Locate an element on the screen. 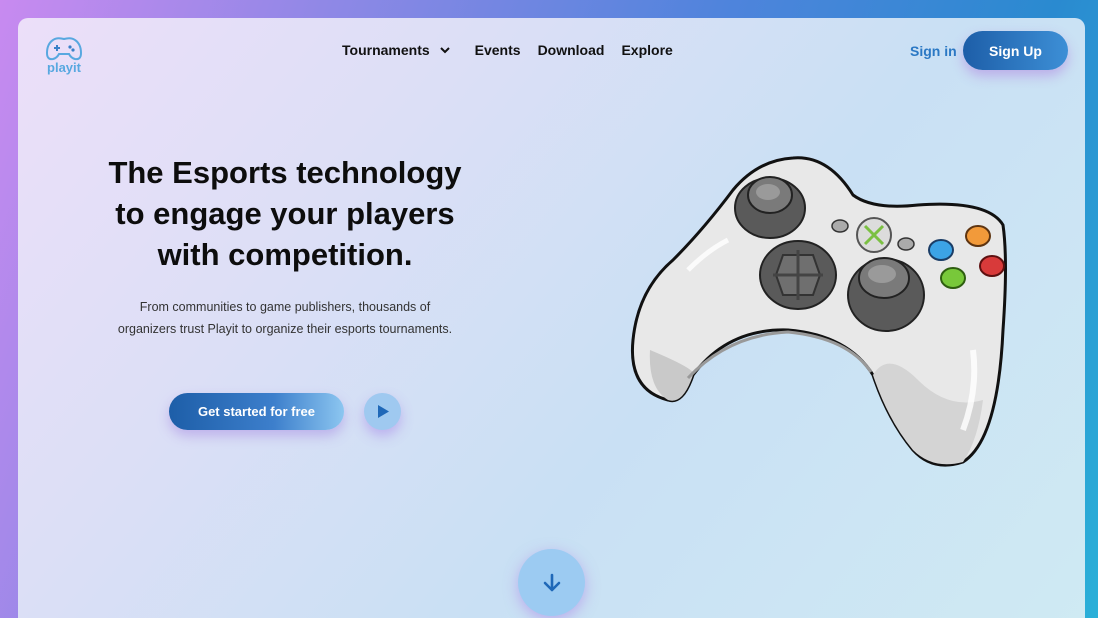 The width and height of the screenshot is (1098, 618). nav-item-label: Explore is located at coordinates (647, 50).